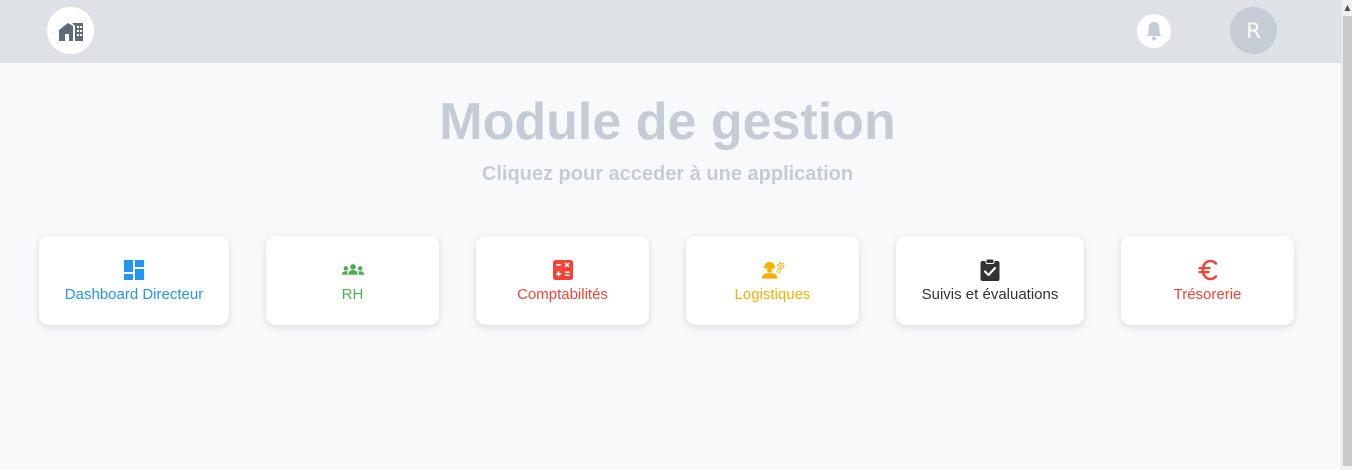 The image size is (1352, 470). I want to click on euro-icon, so click(1208, 270).